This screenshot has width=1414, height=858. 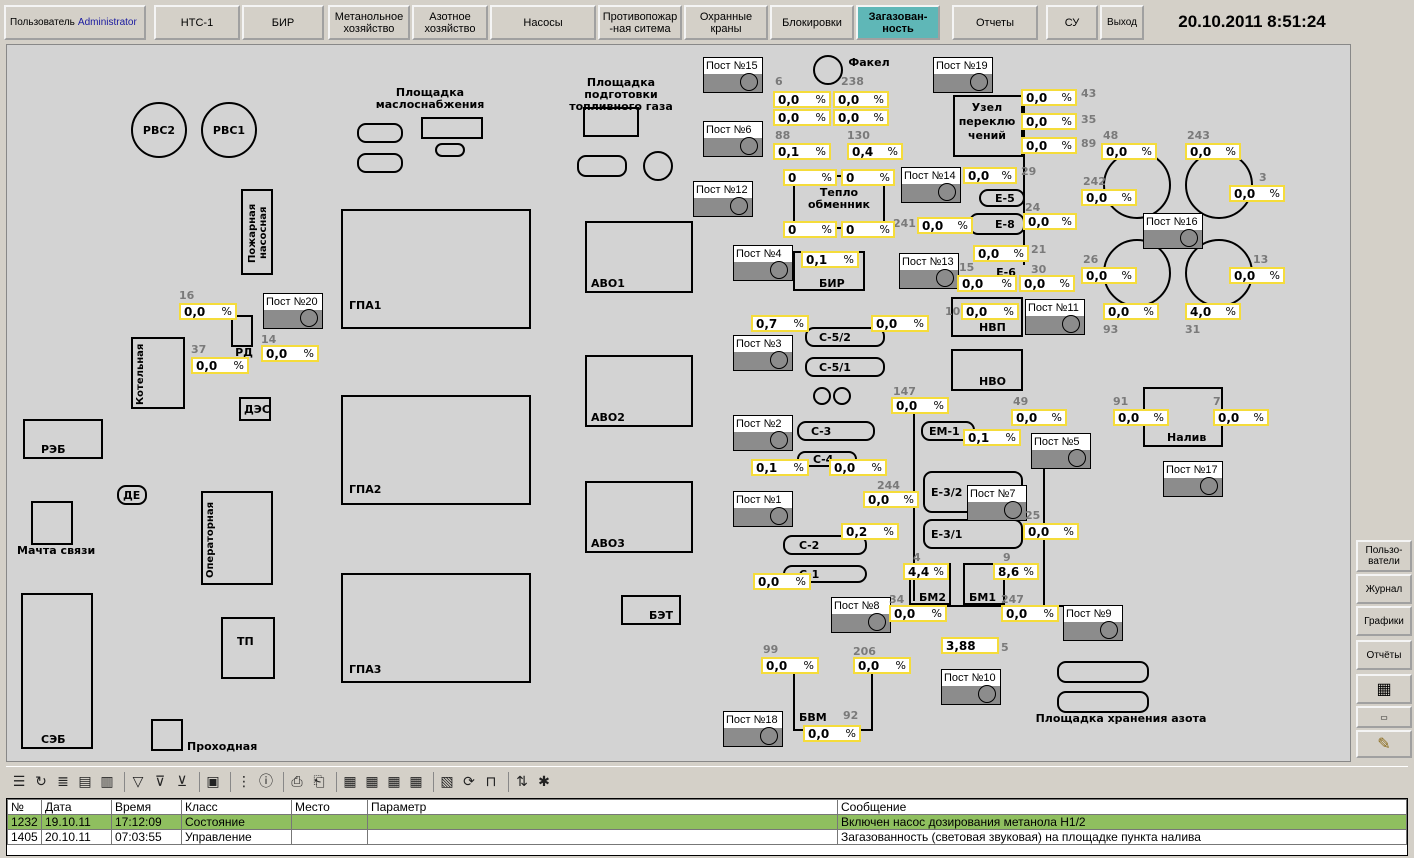 What do you see at coordinates (85, 782) in the screenshot?
I see `notes-icon: ▤` at bounding box center [85, 782].